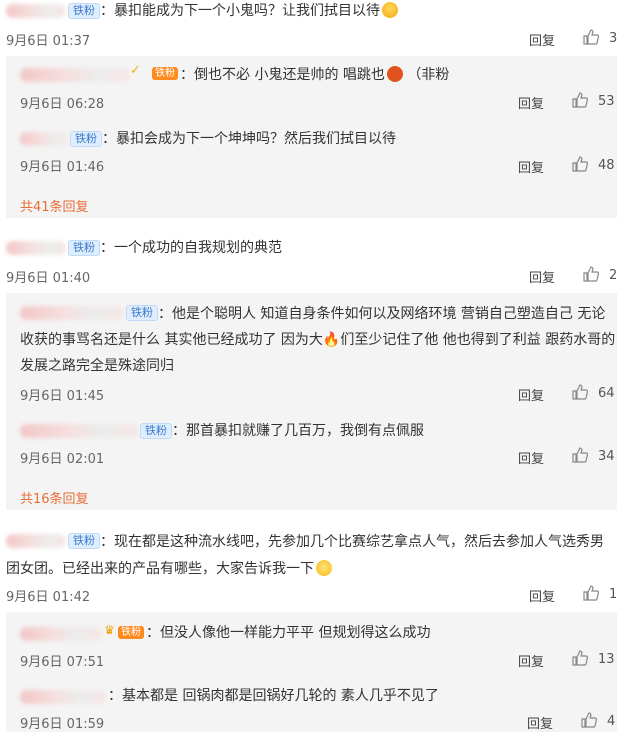 The height and width of the screenshot is (732, 617). What do you see at coordinates (54, 497) in the screenshot?
I see `more-replies-link: 共16条回复` at bounding box center [54, 497].